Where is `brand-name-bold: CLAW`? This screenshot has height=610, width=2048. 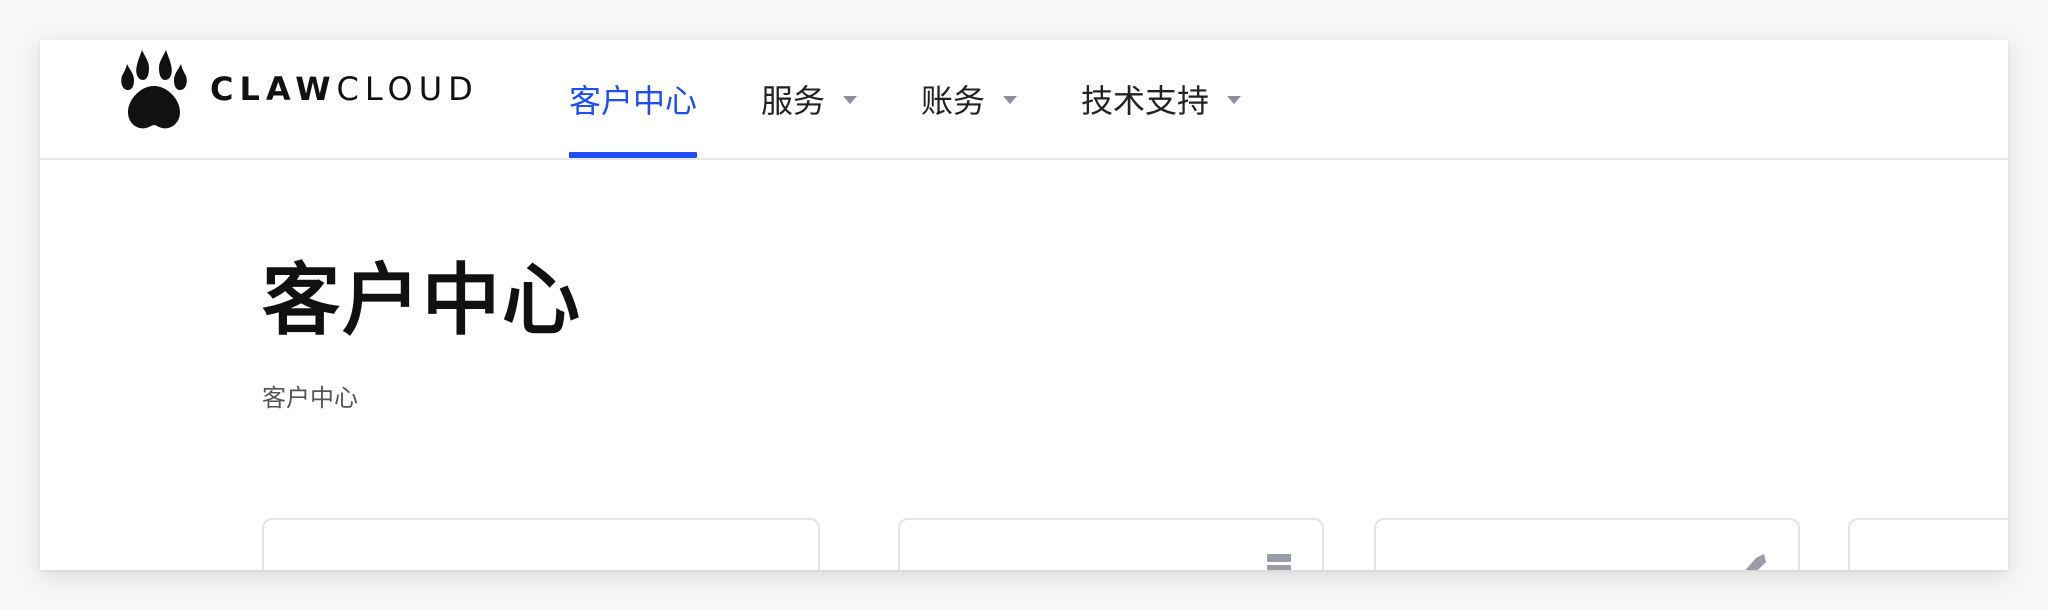
brand-name-bold: CLAW is located at coordinates (273, 89).